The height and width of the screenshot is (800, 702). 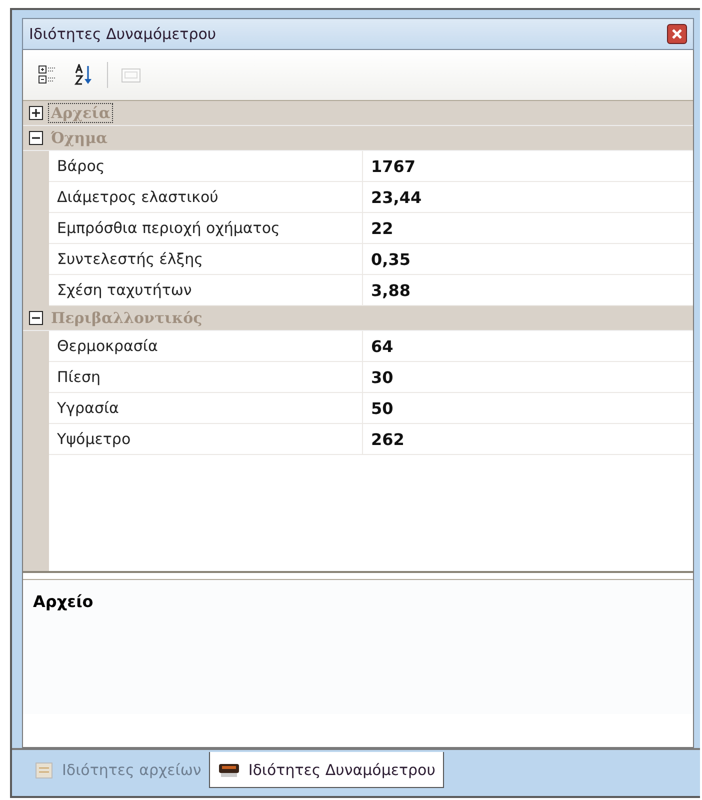 What do you see at coordinates (528, 439) in the screenshot?
I see `property-value: 262` at bounding box center [528, 439].